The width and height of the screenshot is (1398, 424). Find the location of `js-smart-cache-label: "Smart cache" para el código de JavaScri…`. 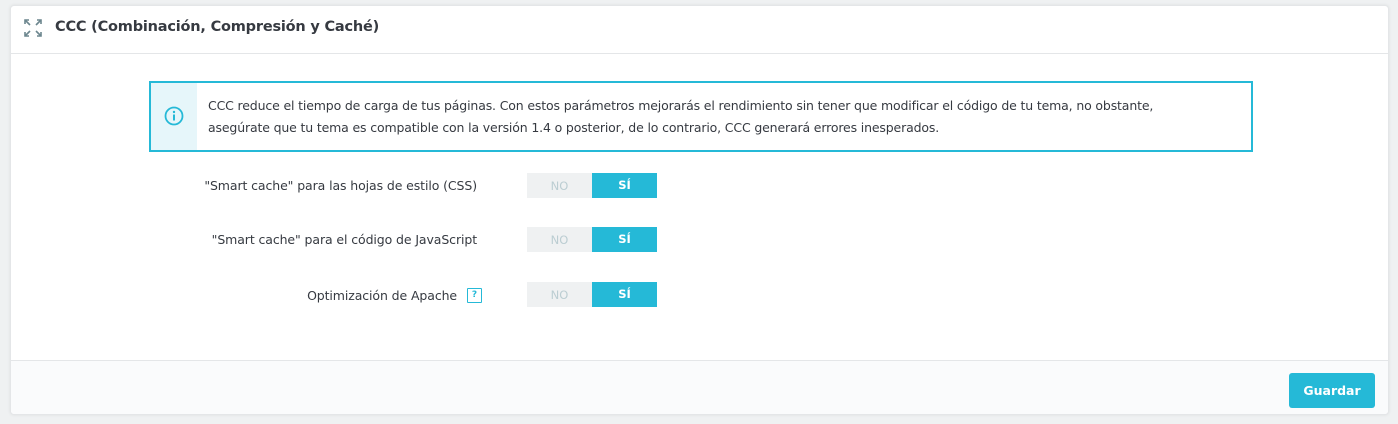

js-smart-cache-label: "Smart cache" para el código de JavaScri… is located at coordinates (344, 239).